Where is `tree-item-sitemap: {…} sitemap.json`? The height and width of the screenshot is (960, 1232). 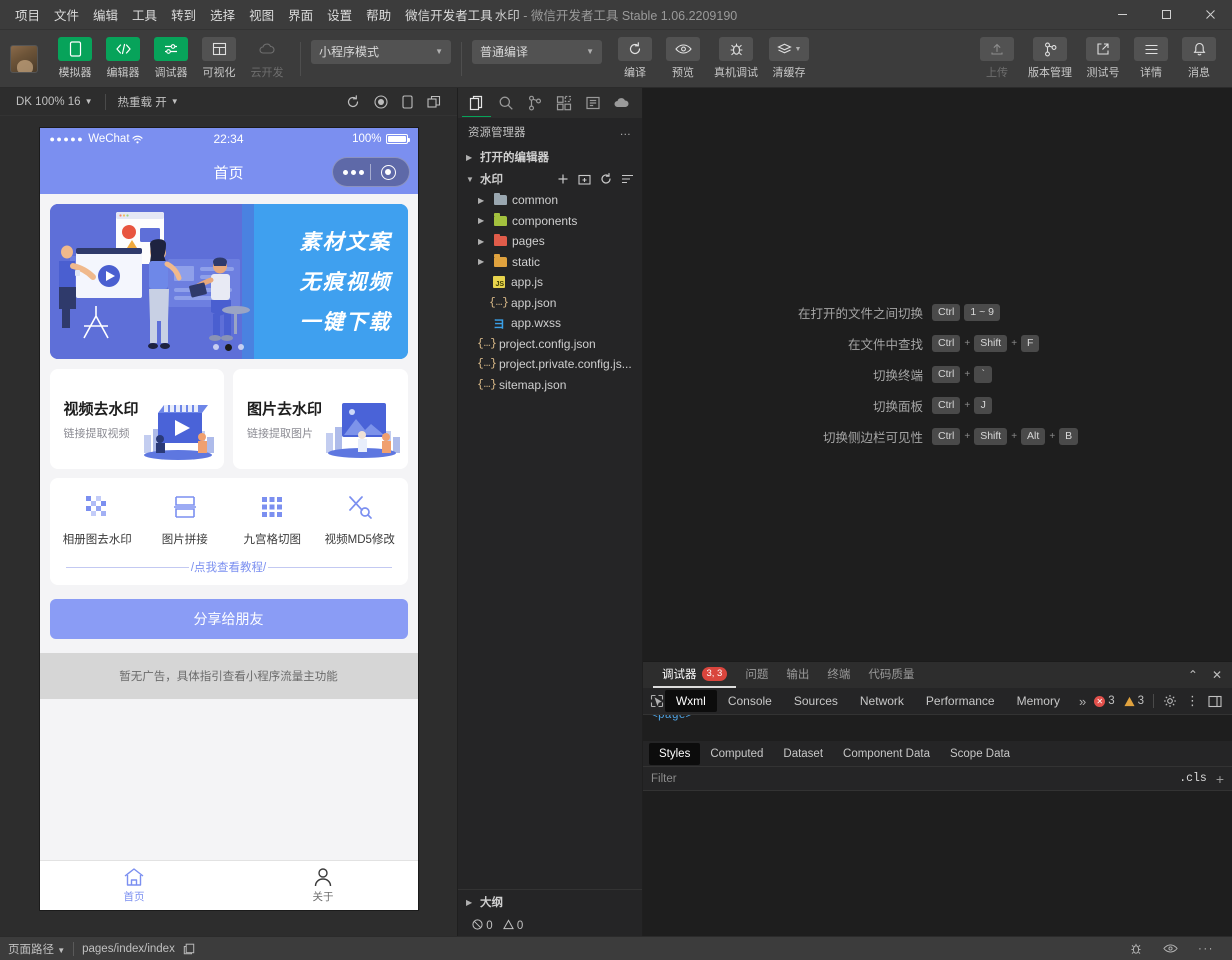 tree-item-sitemap: {…} sitemap.json is located at coordinates (550, 385).